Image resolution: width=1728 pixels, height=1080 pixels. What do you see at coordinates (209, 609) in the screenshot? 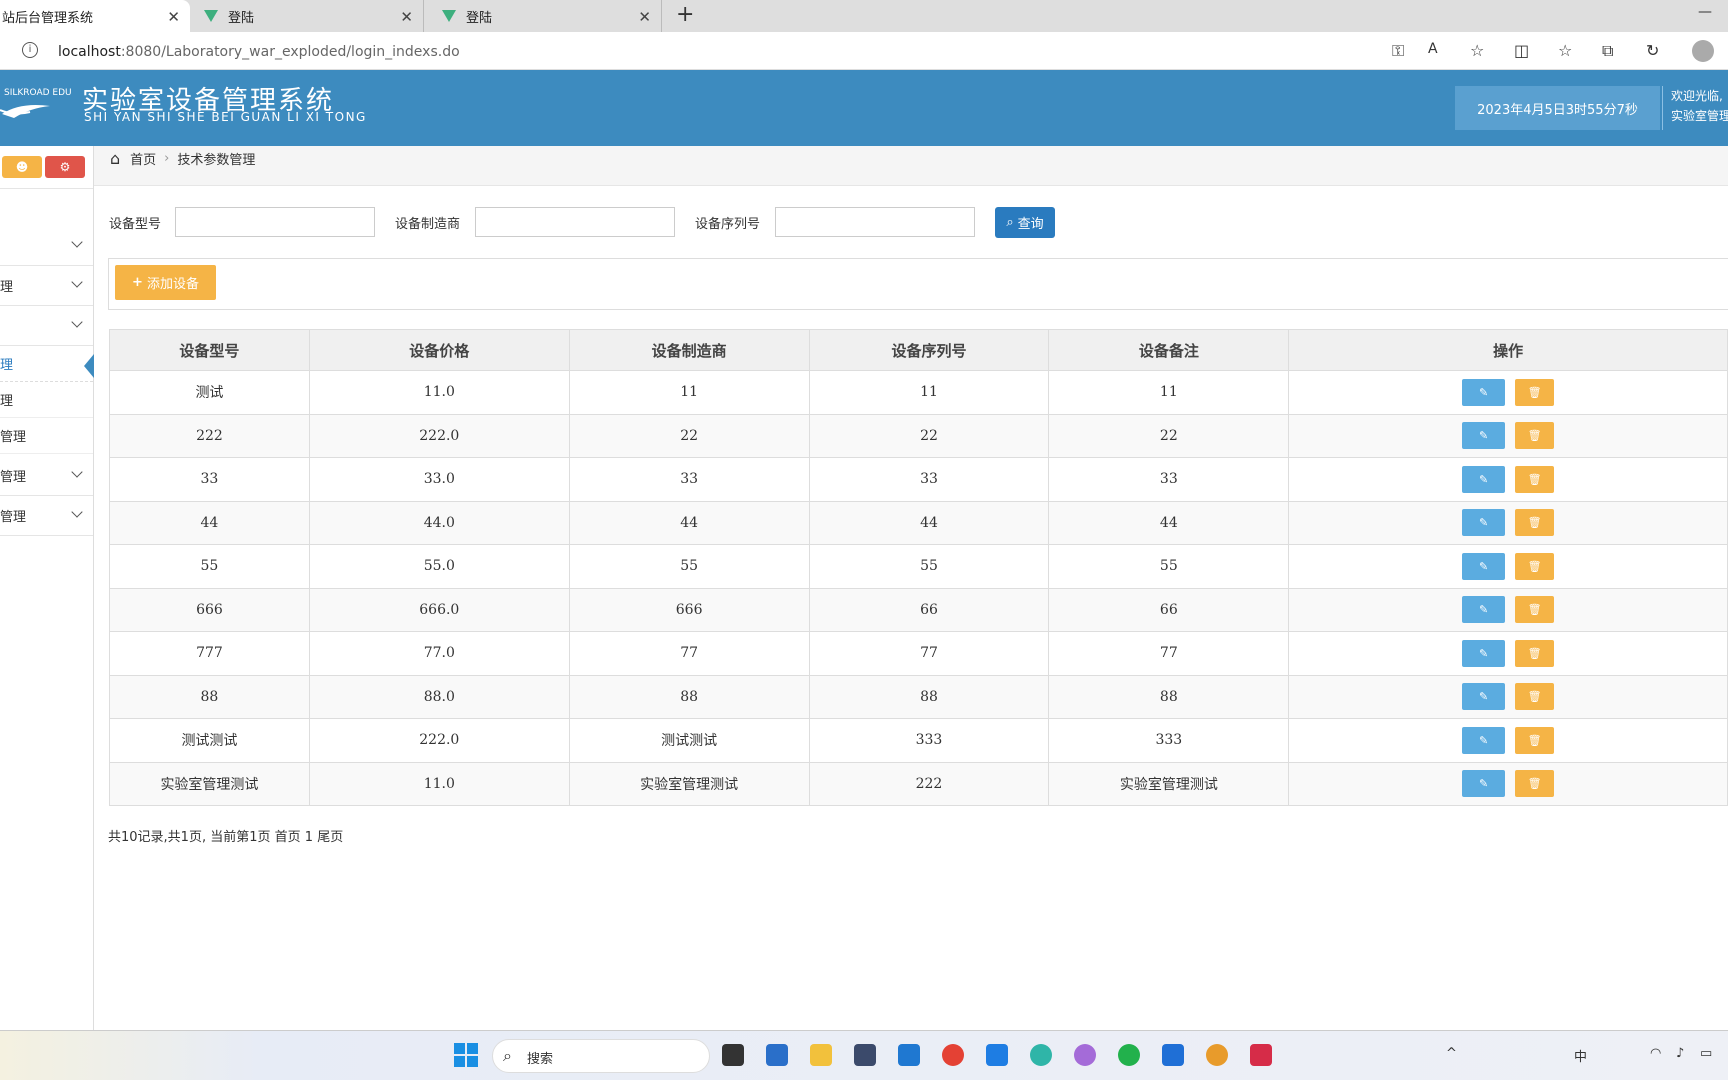
I see `table-cell: 666` at bounding box center [209, 609].